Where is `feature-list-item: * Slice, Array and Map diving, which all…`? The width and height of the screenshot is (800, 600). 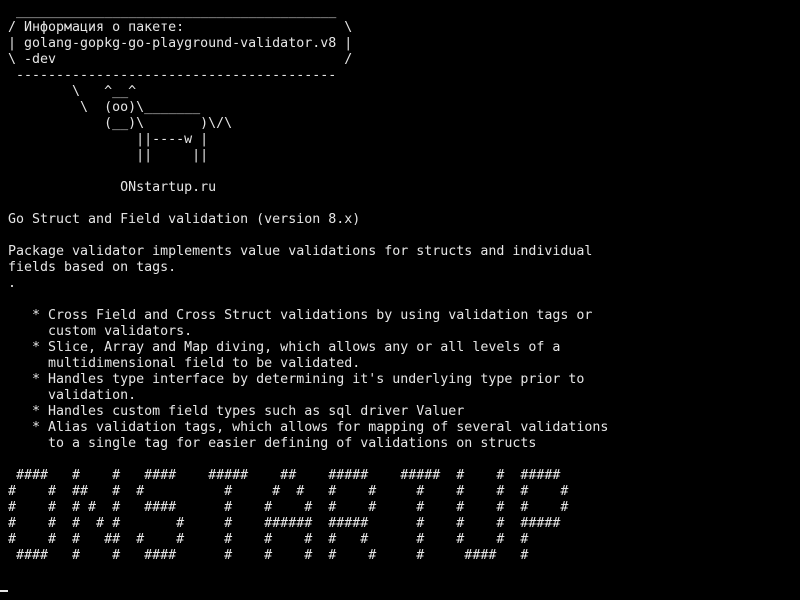 feature-list-item: * Slice, Array and Map diving, which all… is located at coordinates (284, 347).